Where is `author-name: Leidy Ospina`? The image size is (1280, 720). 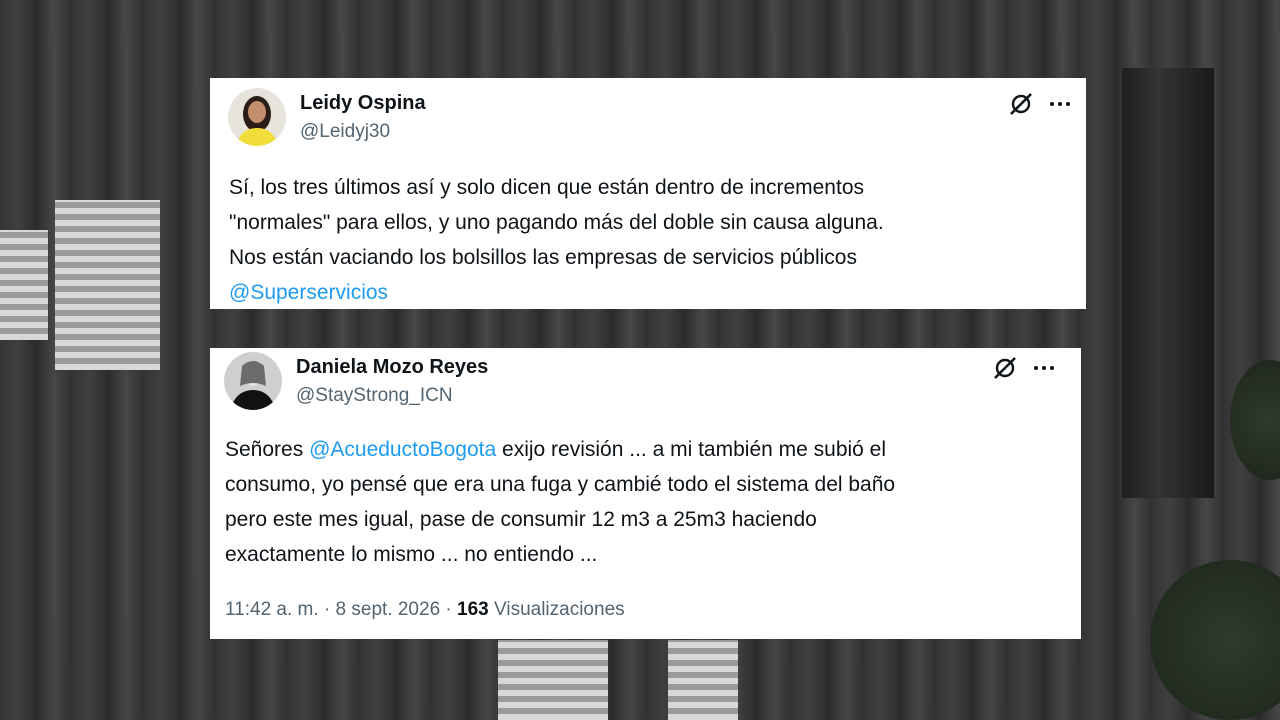
author-name: Leidy Ospina is located at coordinates (363, 103).